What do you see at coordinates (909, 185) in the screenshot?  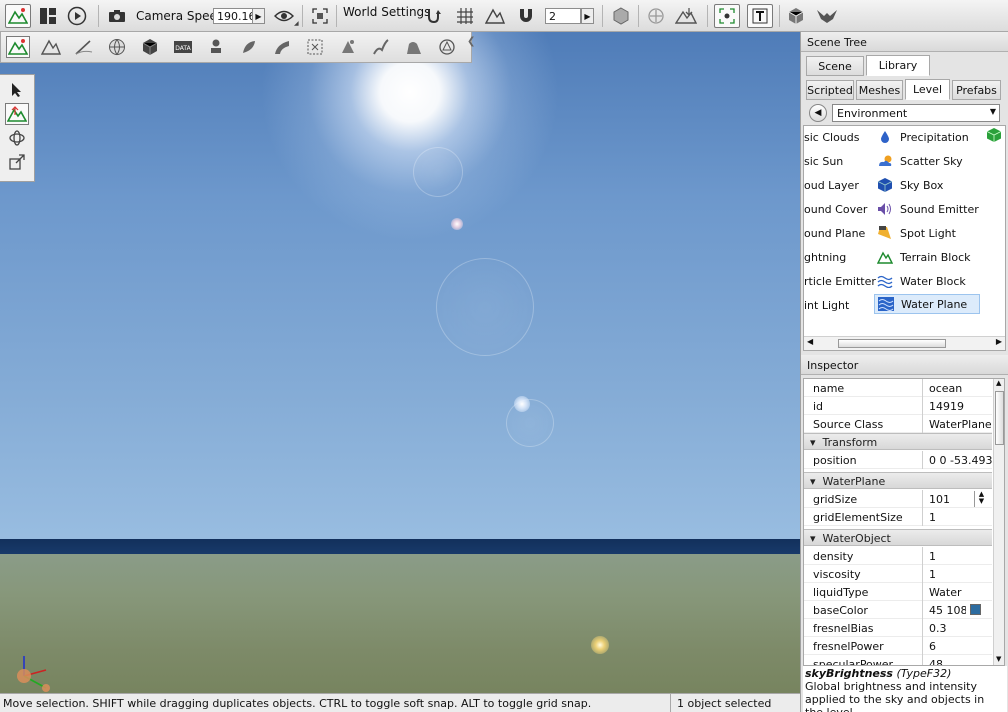 I see `library-item-sky-box: Sky Box` at bounding box center [909, 185].